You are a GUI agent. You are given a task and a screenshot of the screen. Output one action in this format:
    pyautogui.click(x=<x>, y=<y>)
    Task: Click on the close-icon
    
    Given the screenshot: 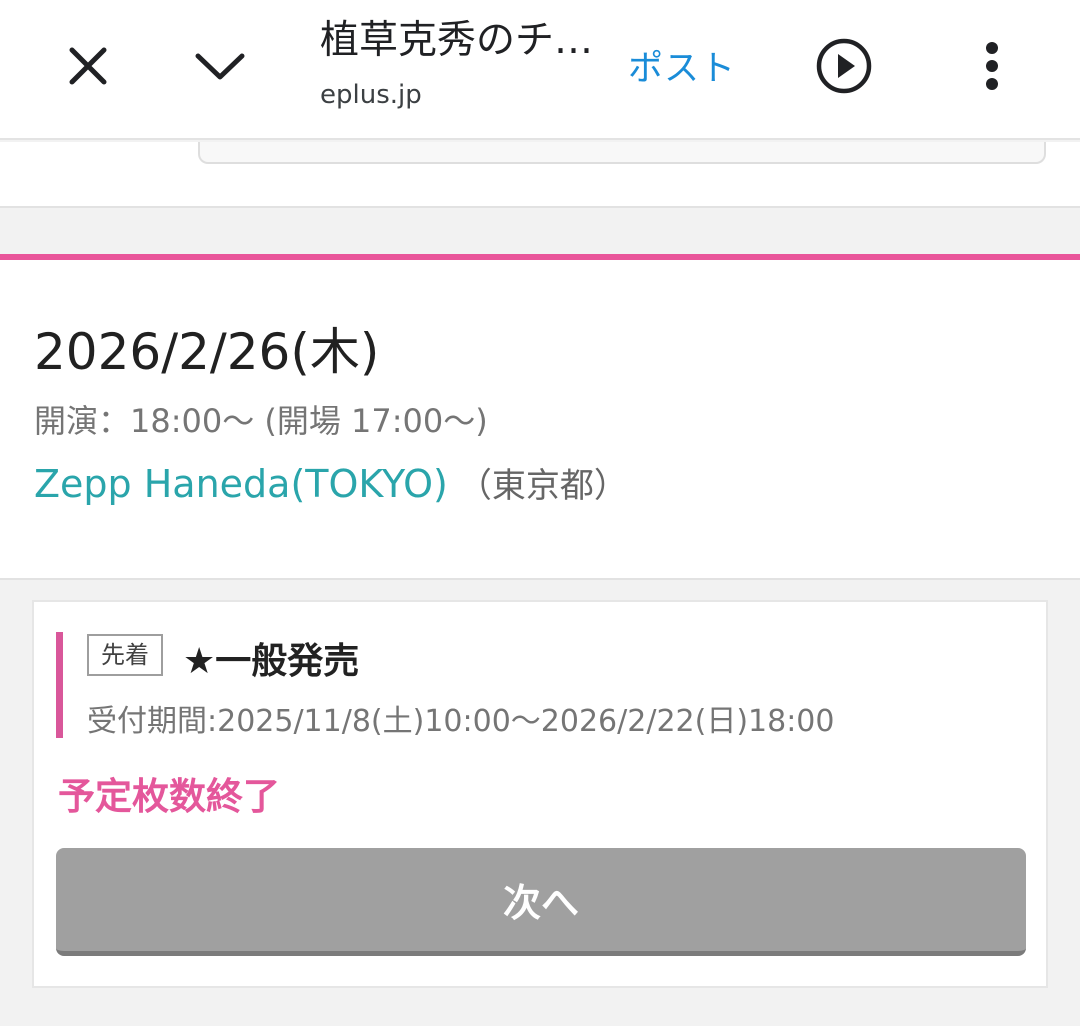 What is the action you would take?
    pyautogui.click(x=88, y=66)
    